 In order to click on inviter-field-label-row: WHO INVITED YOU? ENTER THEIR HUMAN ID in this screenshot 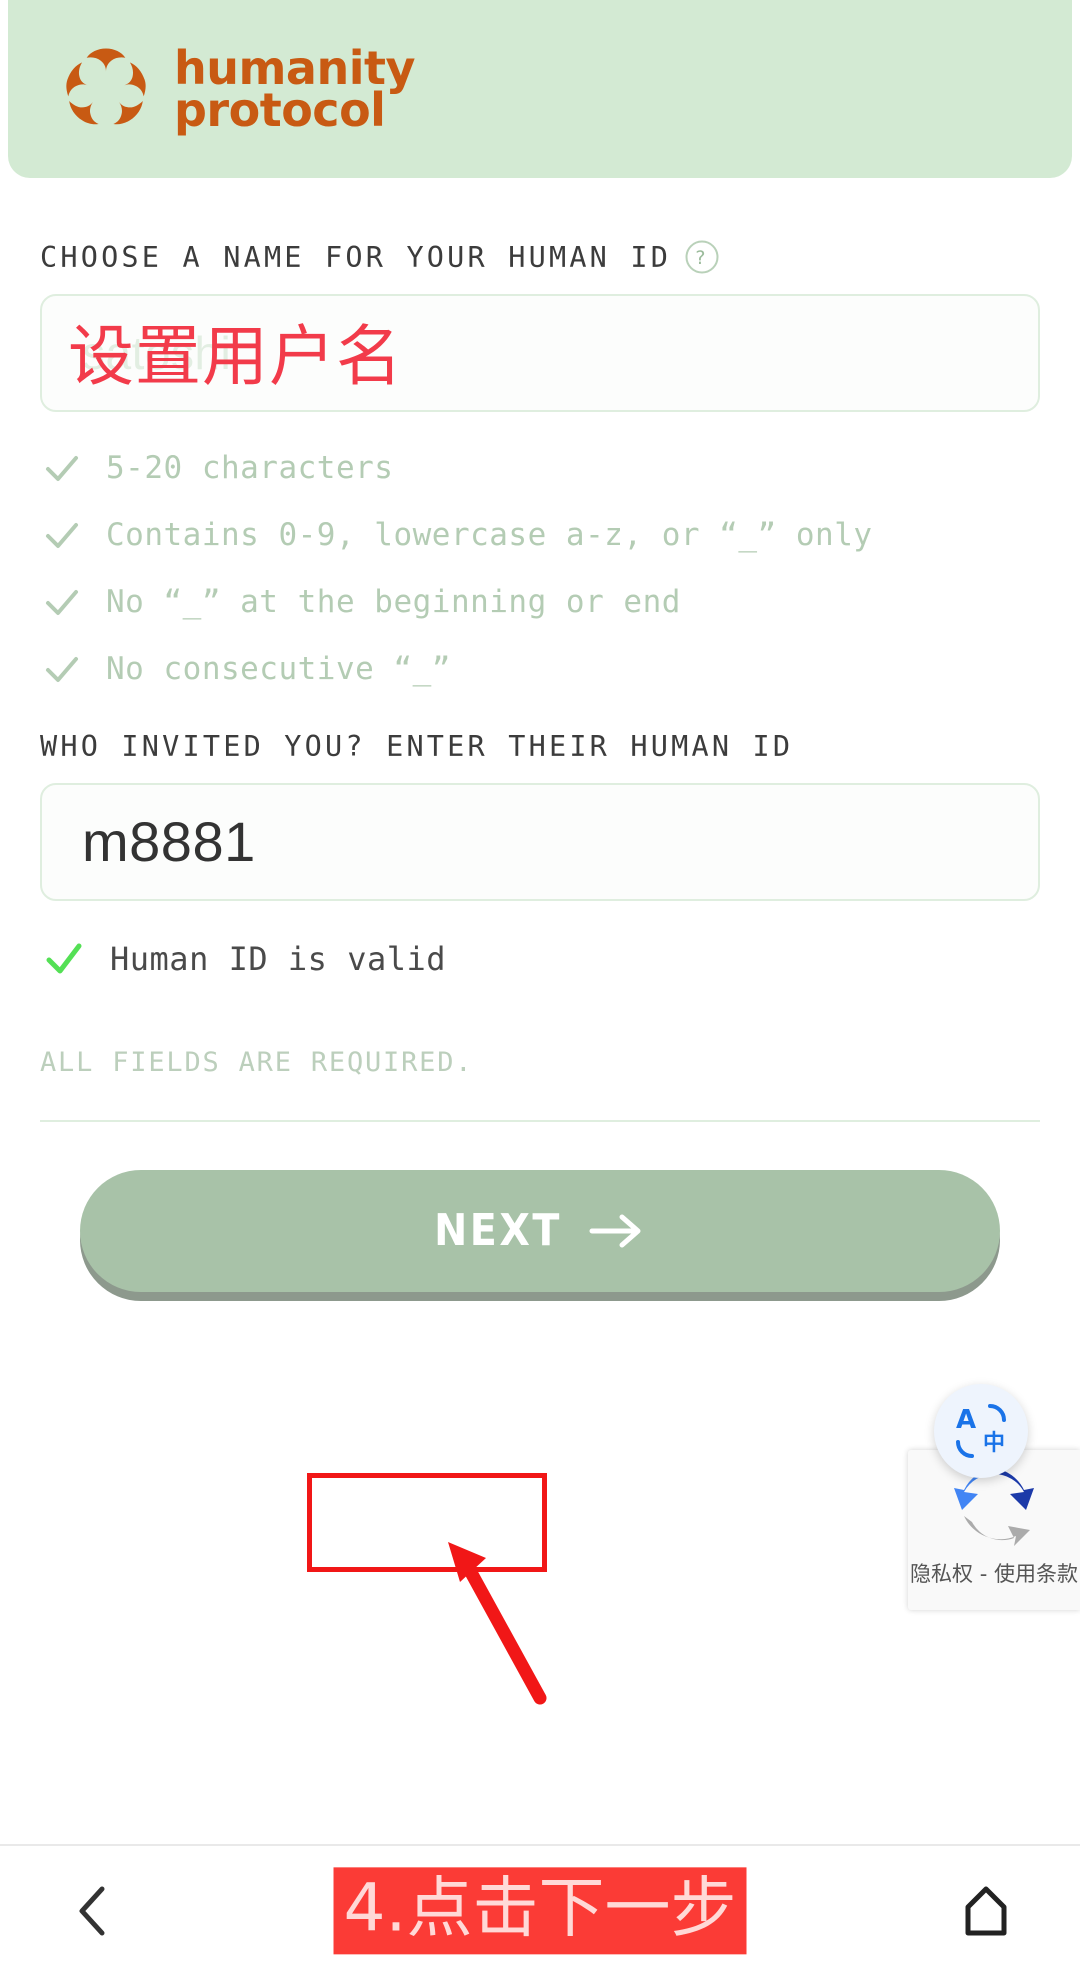, I will do `click(540, 746)`.